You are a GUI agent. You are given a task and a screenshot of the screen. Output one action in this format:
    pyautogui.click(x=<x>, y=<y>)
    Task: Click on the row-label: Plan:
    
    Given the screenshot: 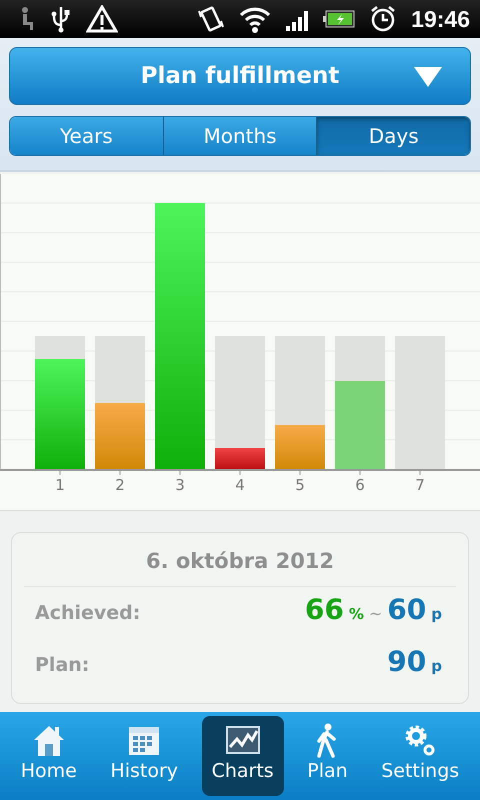 What is the action you would take?
    pyautogui.click(x=62, y=665)
    